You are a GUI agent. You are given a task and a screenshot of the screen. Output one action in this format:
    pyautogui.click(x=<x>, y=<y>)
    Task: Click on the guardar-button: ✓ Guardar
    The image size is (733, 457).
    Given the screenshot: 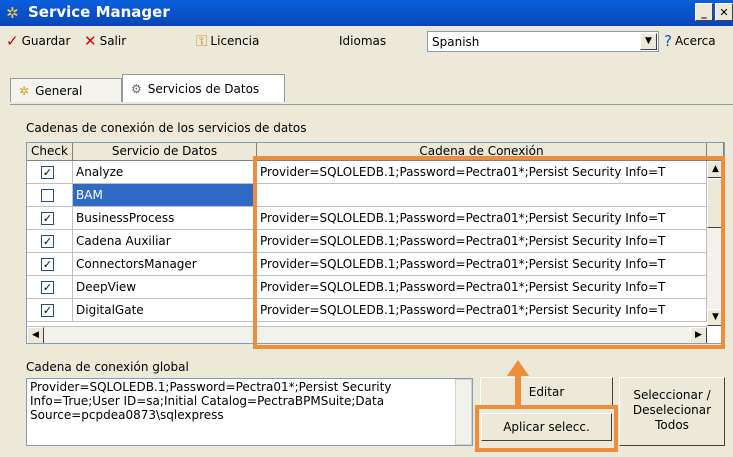 What is the action you would take?
    pyautogui.click(x=38, y=41)
    